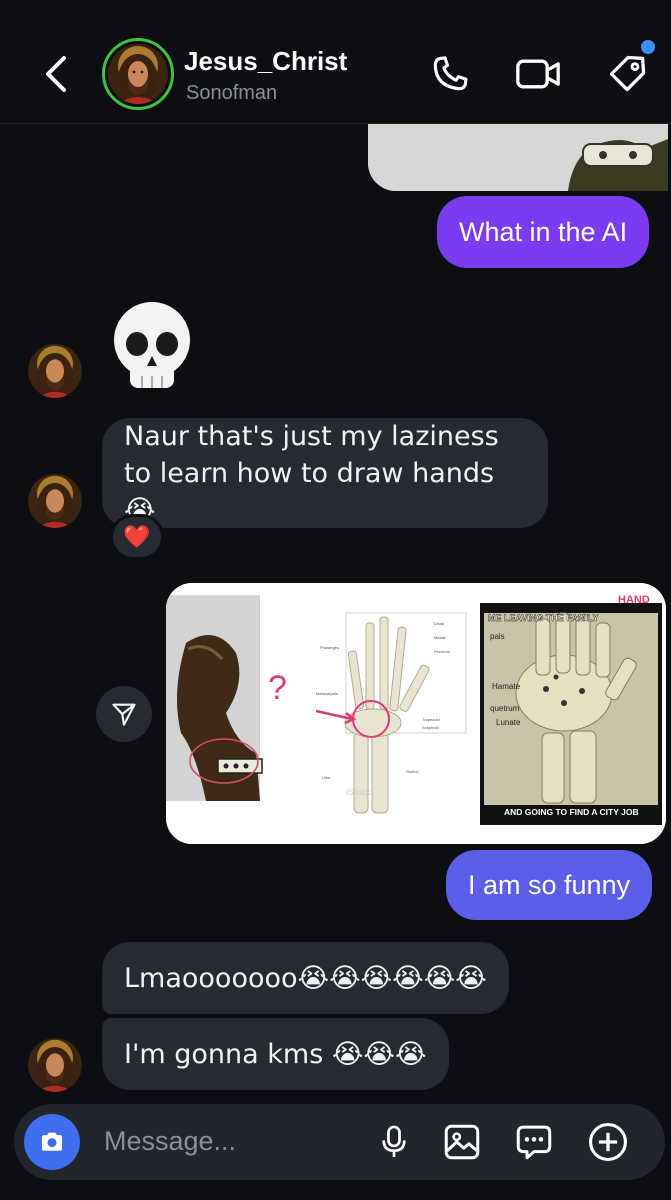 This screenshot has width=671, height=1200. What do you see at coordinates (628, 74) in the screenshot?
I see `tag-icon` at bounding box center [628, 74].